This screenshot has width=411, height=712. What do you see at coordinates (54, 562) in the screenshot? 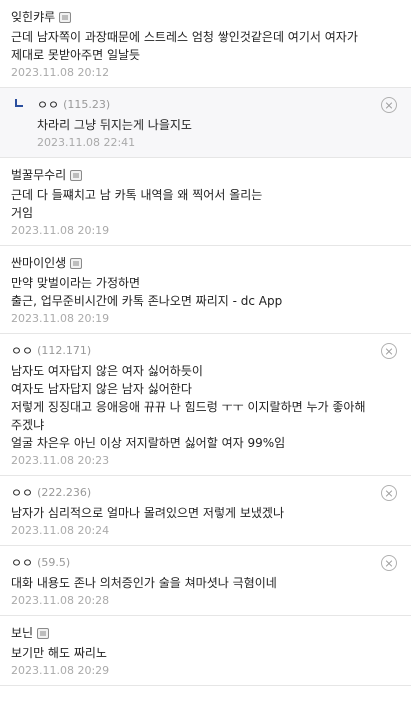
I see `comment-ip: (59.5)` at bounding box center [54, 562].